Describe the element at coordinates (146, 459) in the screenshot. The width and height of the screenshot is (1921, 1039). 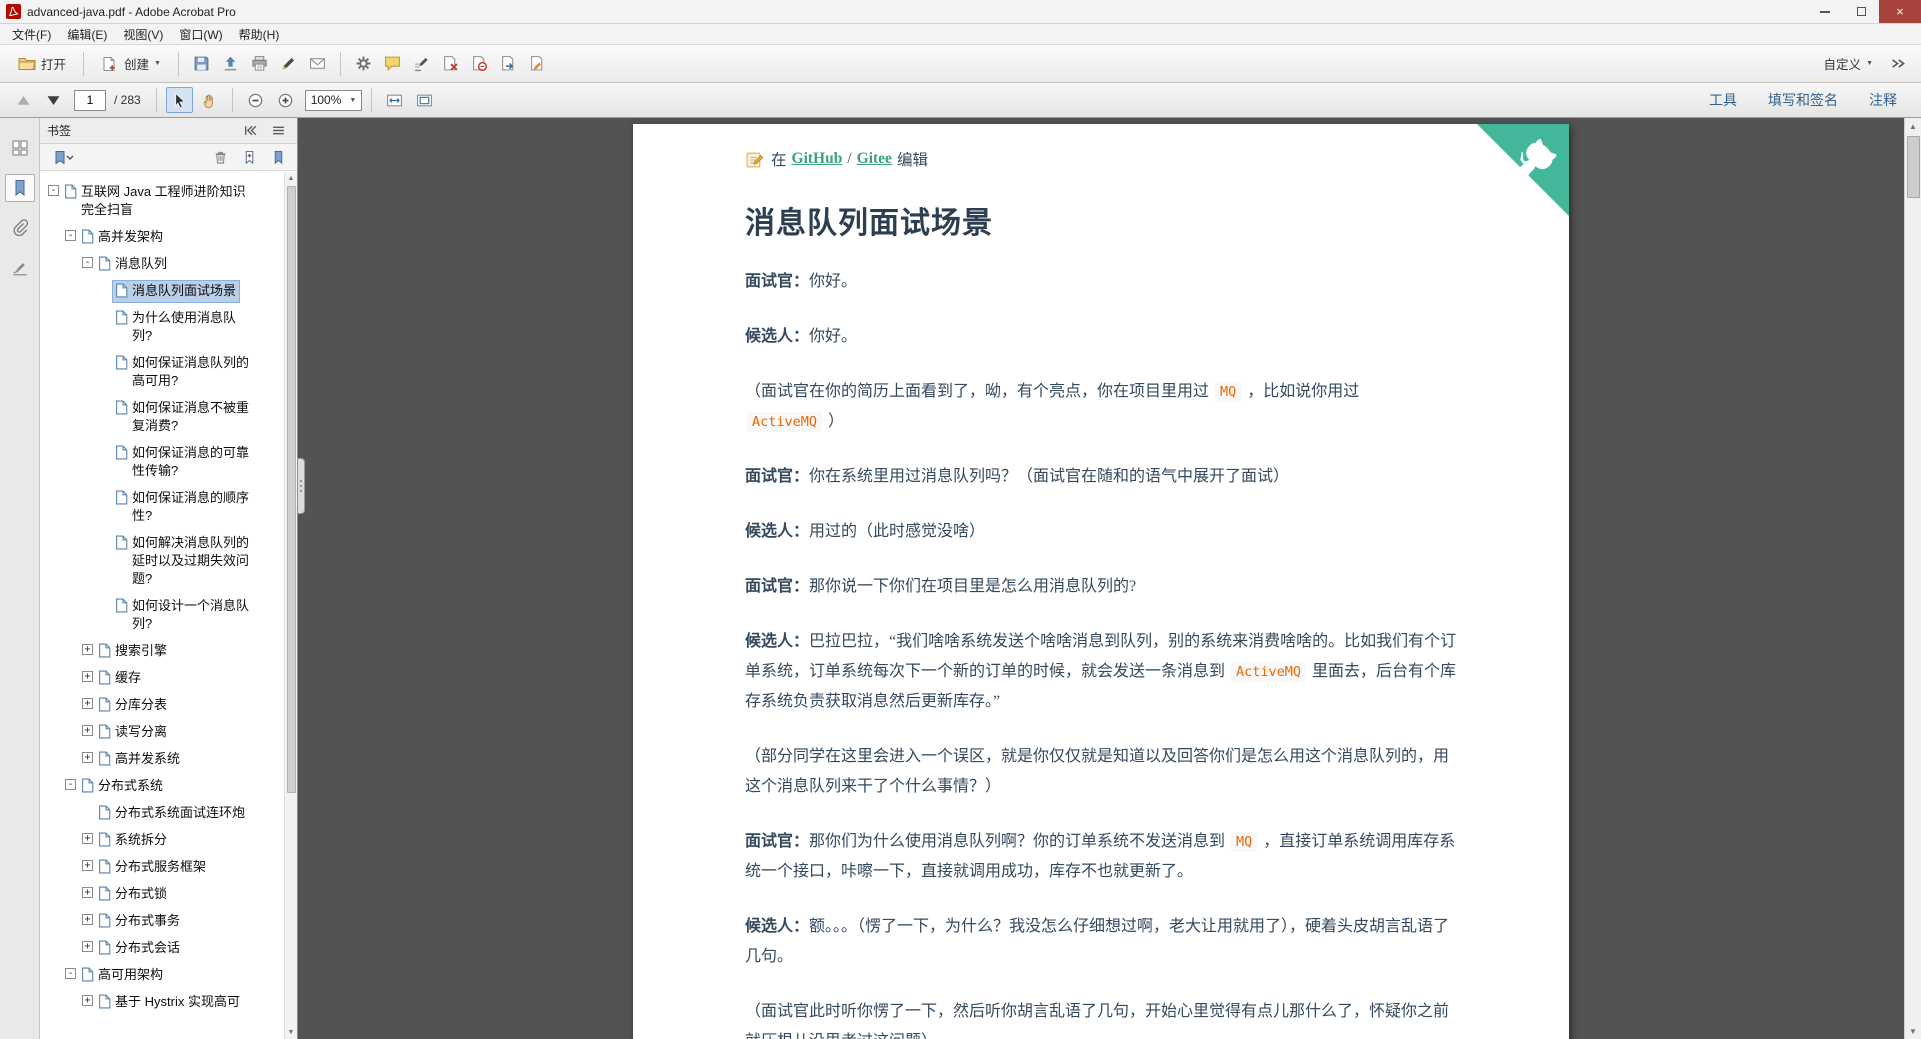
I see `bookmark-item: 如何保证消息的可靠性传输?` at that location.